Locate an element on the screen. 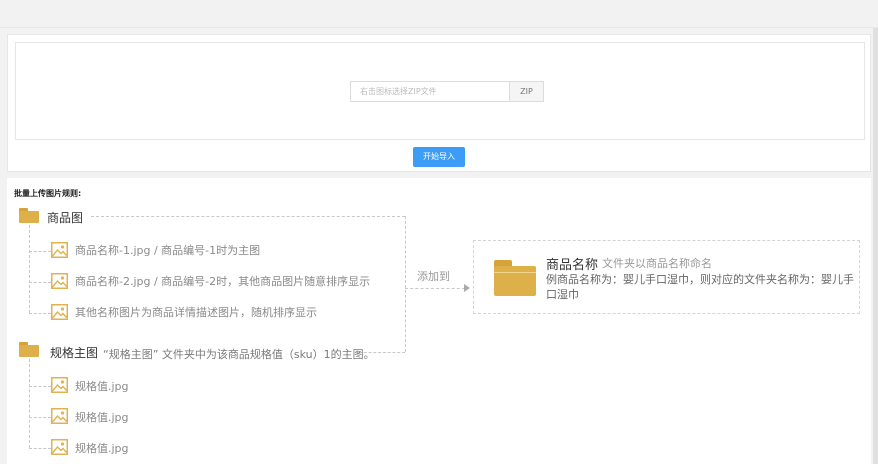  list-item: 商品名称-1.jpg / 商品编号-1时为主图 is located at coordinates (168, 250).